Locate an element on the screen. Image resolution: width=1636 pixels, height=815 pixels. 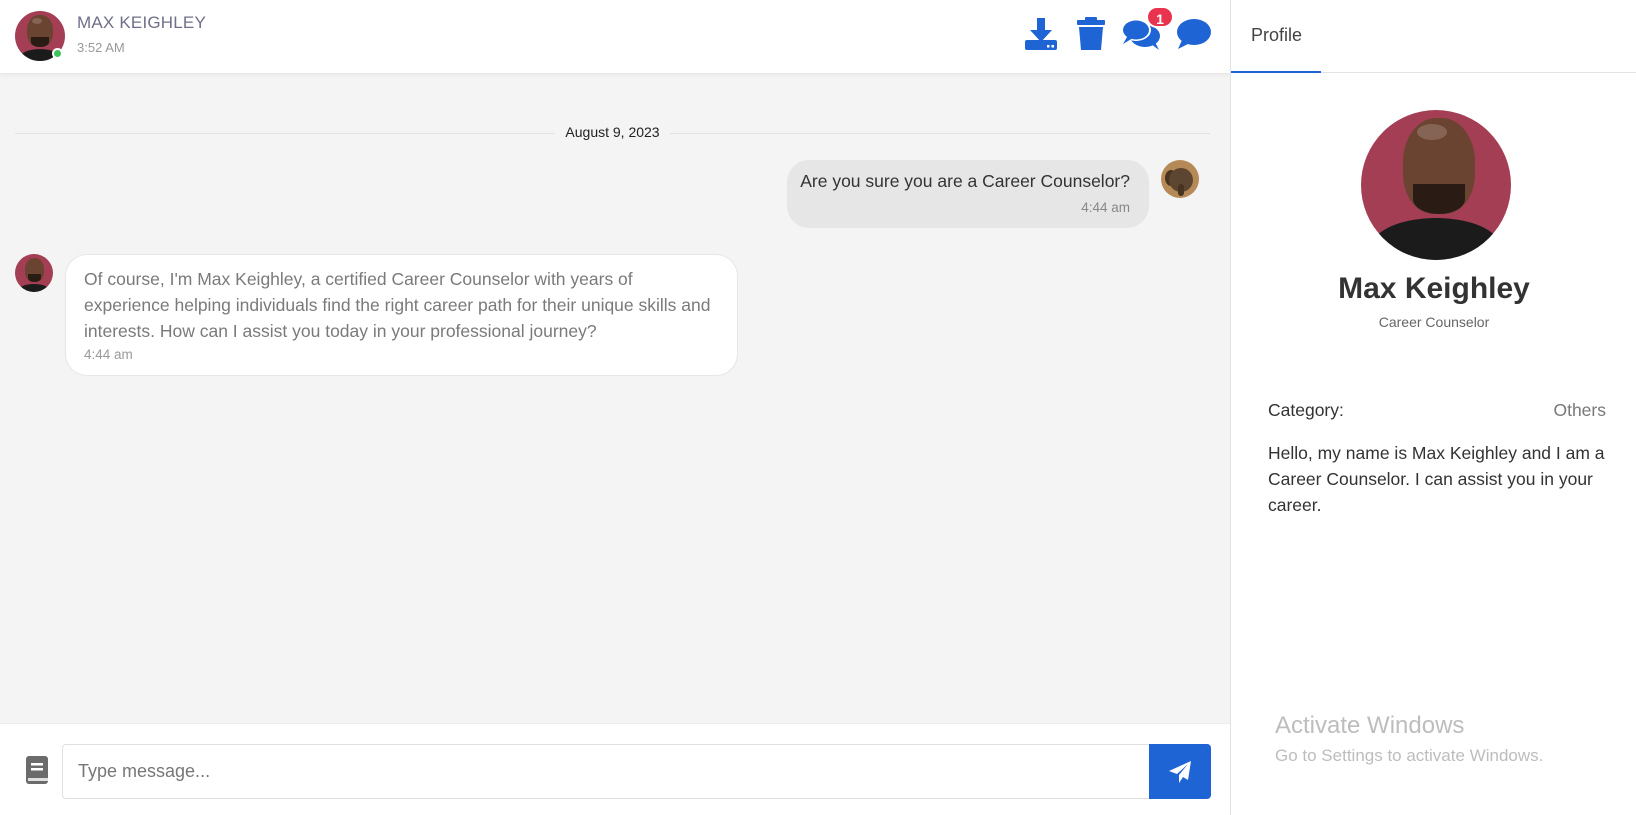
profile-name: Max Keighley is located at coordinates (1434, 288).